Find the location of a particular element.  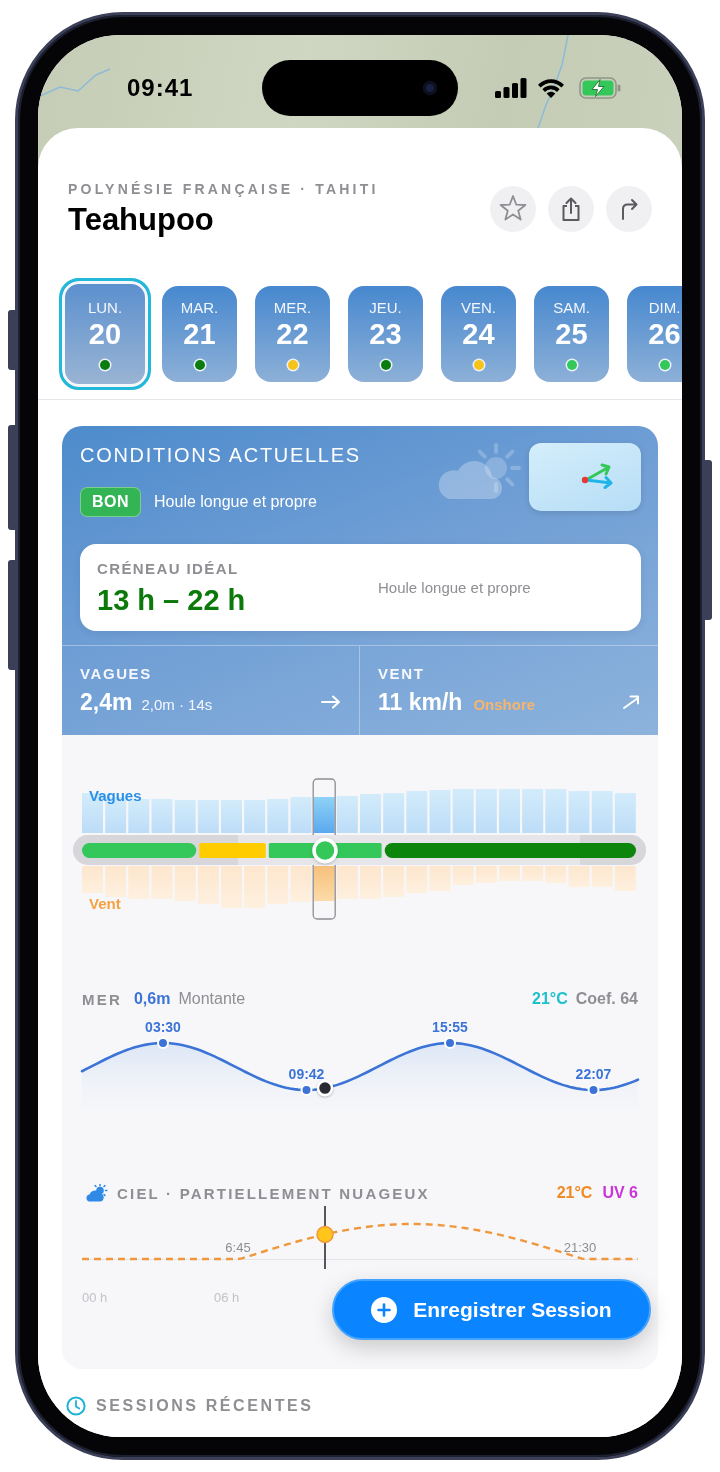

status-time: 09:41 is located at coordinates (161, 87).